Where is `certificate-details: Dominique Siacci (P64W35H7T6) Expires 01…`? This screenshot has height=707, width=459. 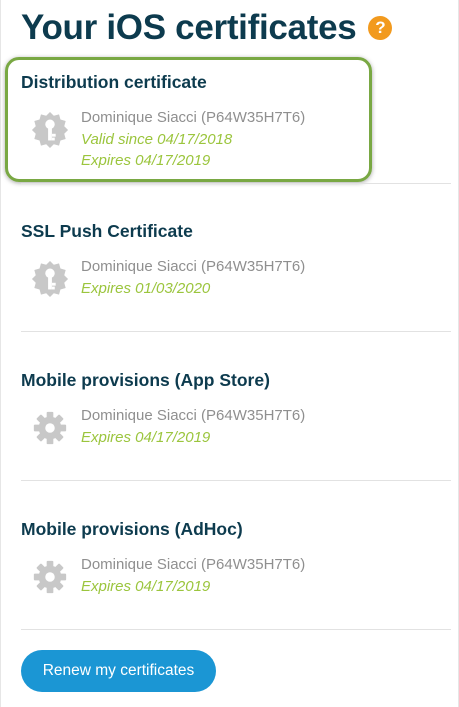 certificate-details: Dominique Siacci (P64W35H7T6) Expires 01… is located at coordinates (193, 277).